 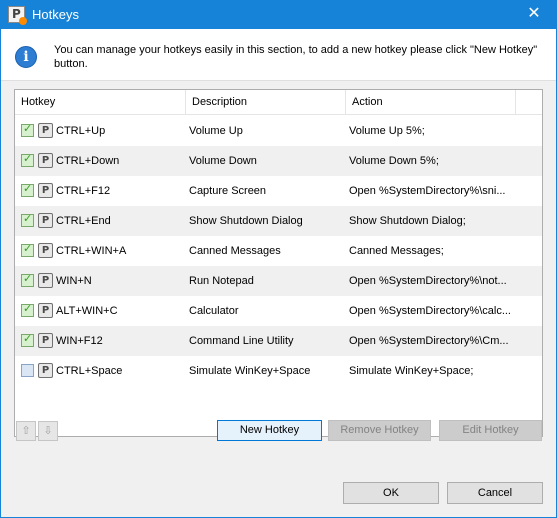 I want to click on hotkey-cell: CTRL+Up, so click(x=81, y=131).